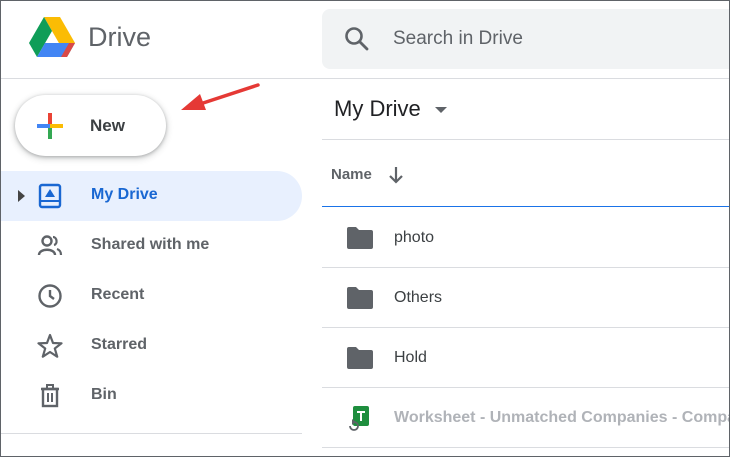 The height and width of the screenshot is (457, 730). Describe the element at coordinates (52, 38) in the screenshot. I see `google-drive-logo-icon` at that location.